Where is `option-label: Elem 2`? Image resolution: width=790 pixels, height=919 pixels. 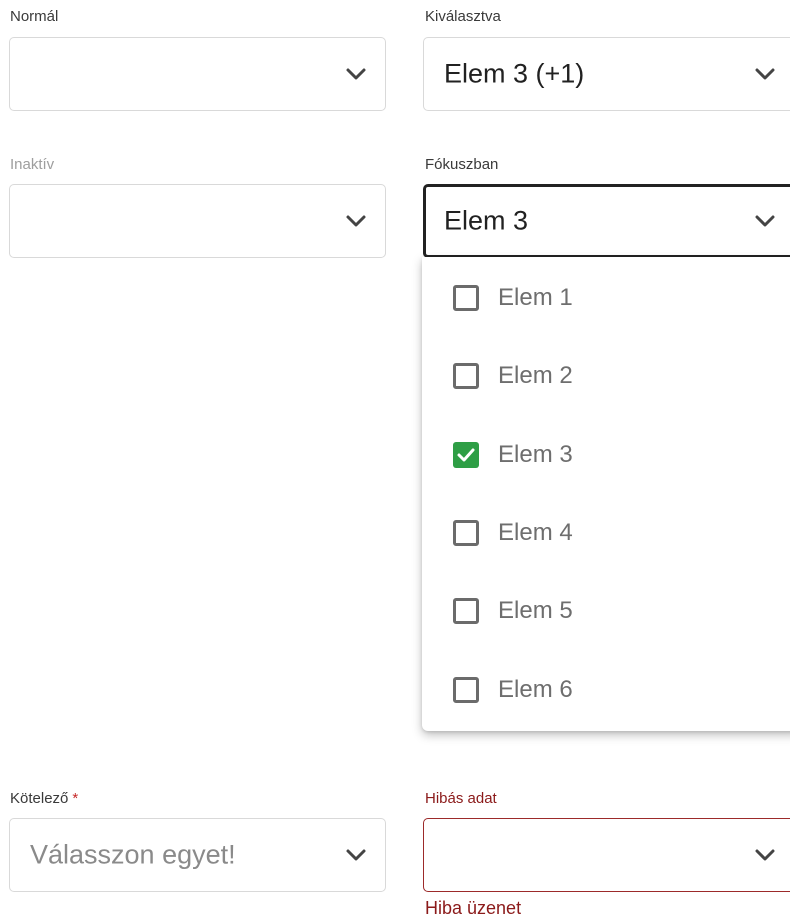
option-label: Elem 2 is located at coordinates (535, 375).